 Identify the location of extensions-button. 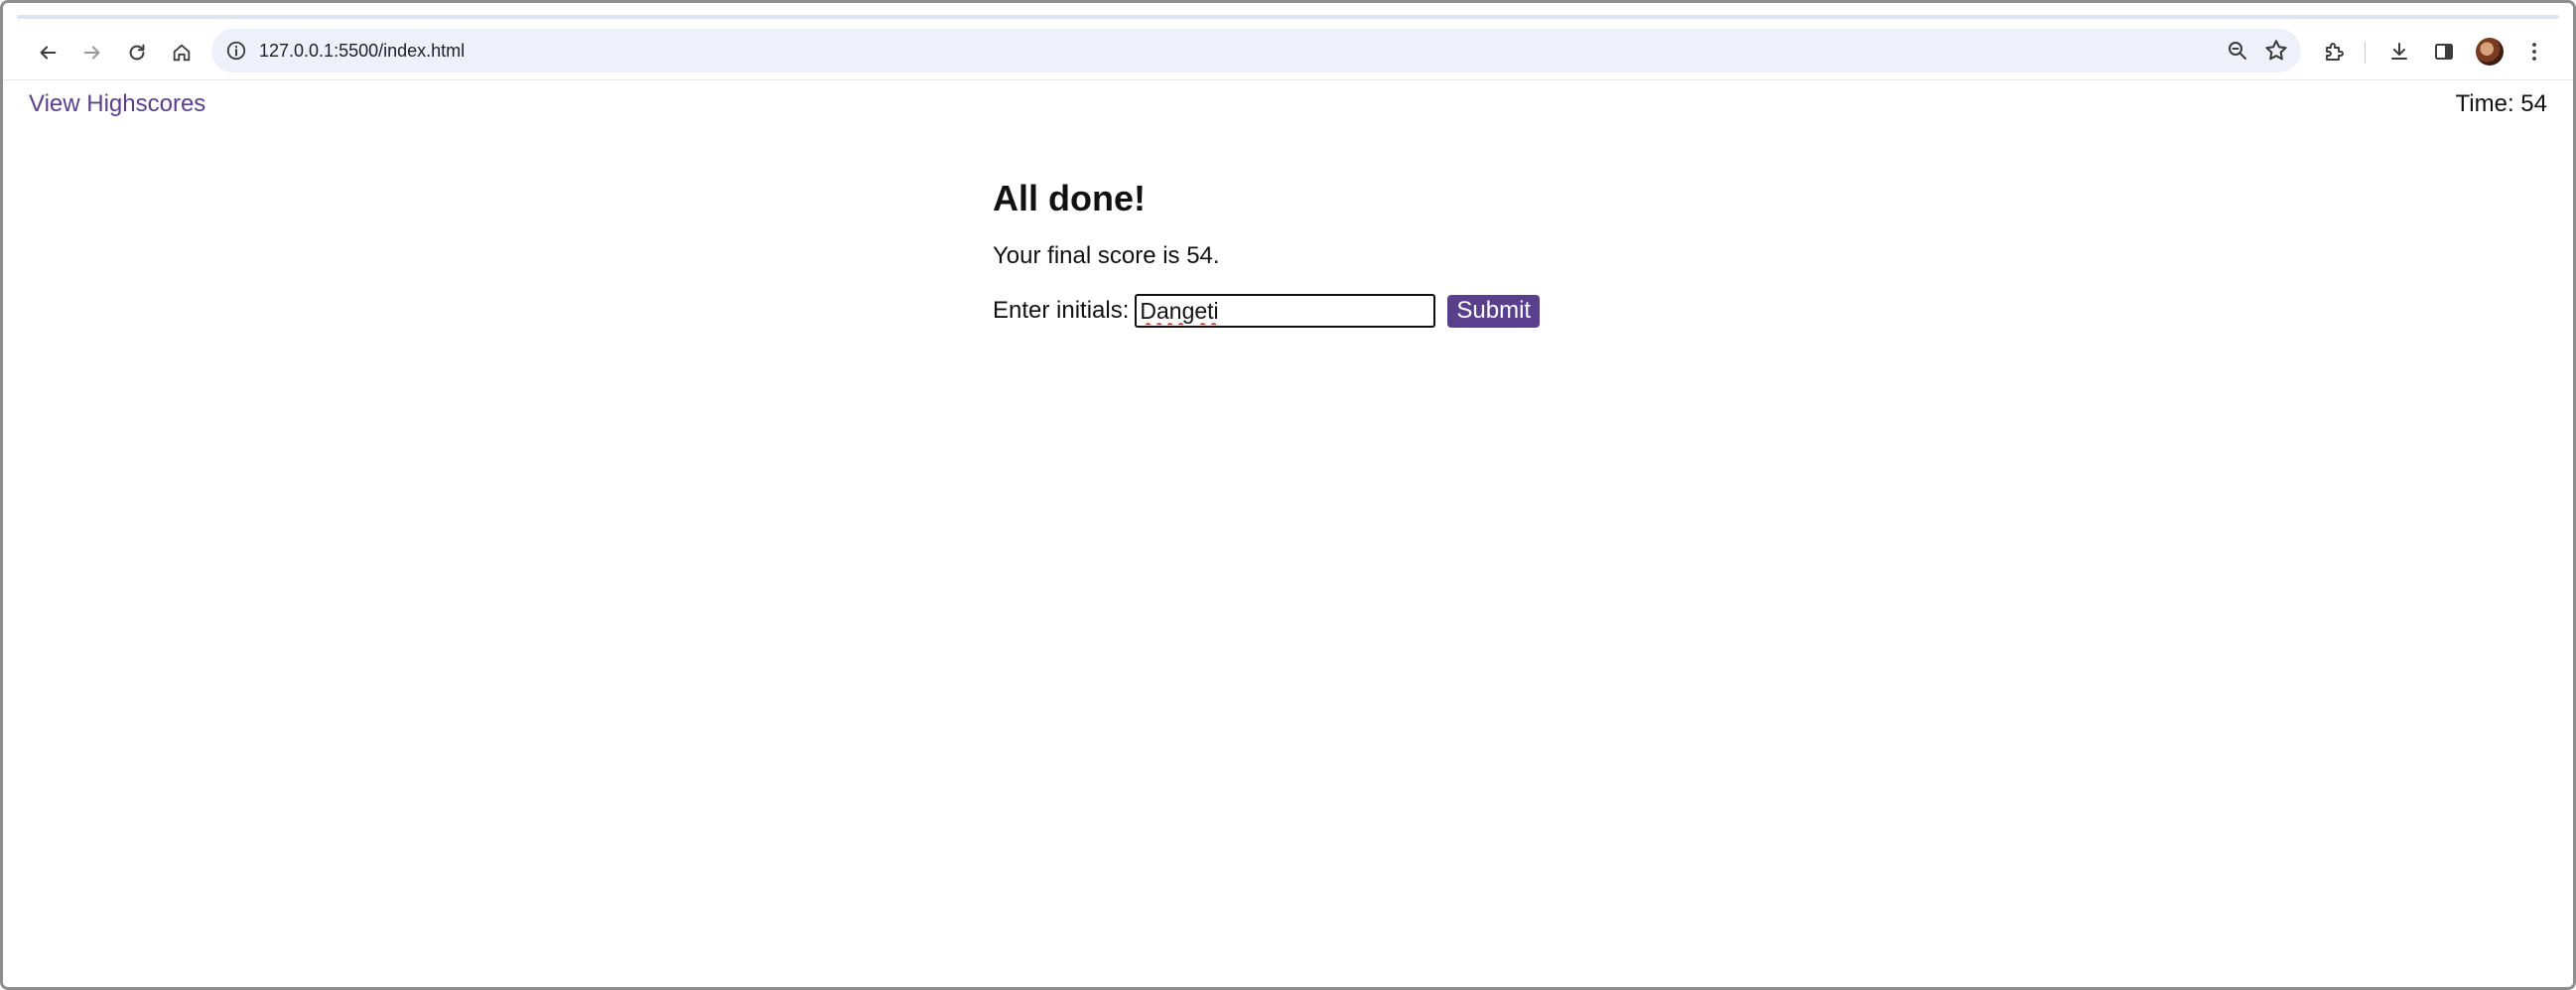
(2334, 52).